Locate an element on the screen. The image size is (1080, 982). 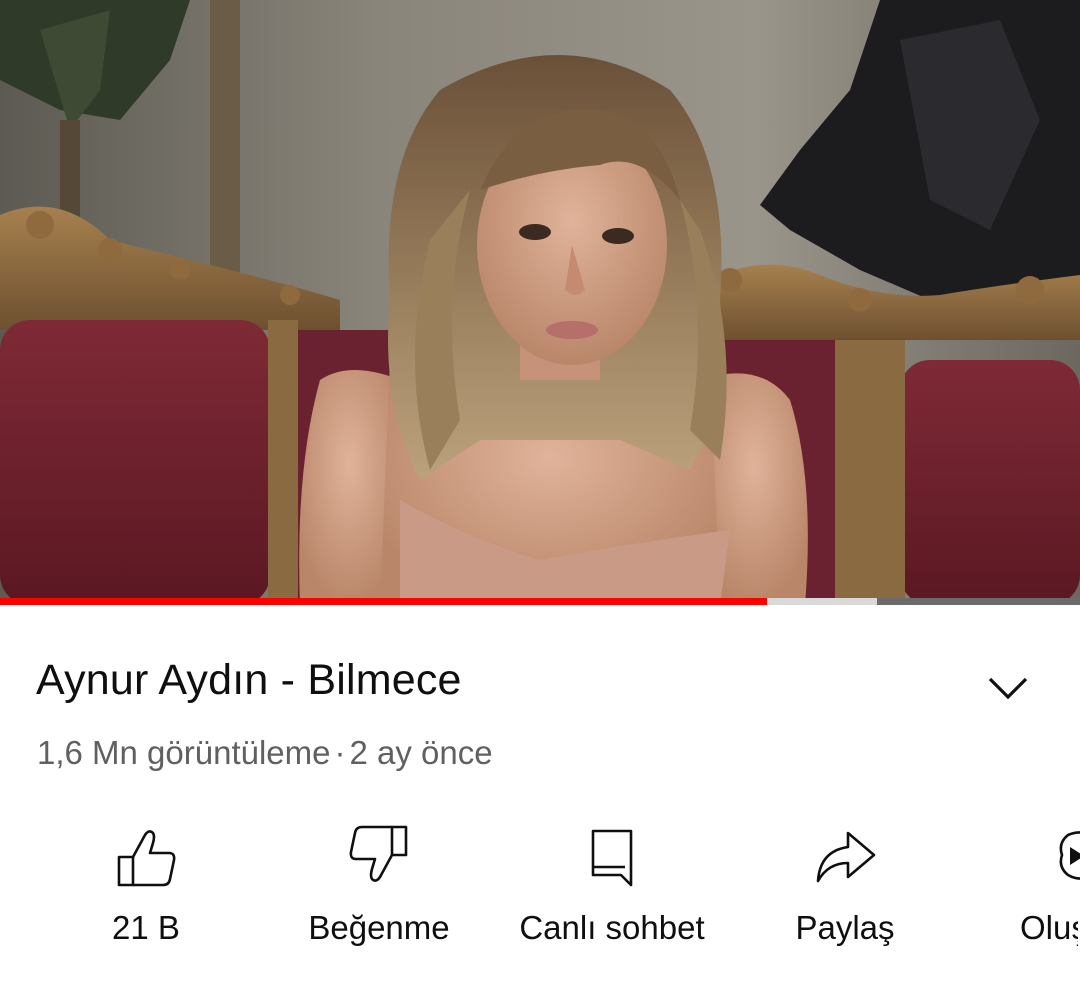
chat-icon is located at coordinates (612, 858).